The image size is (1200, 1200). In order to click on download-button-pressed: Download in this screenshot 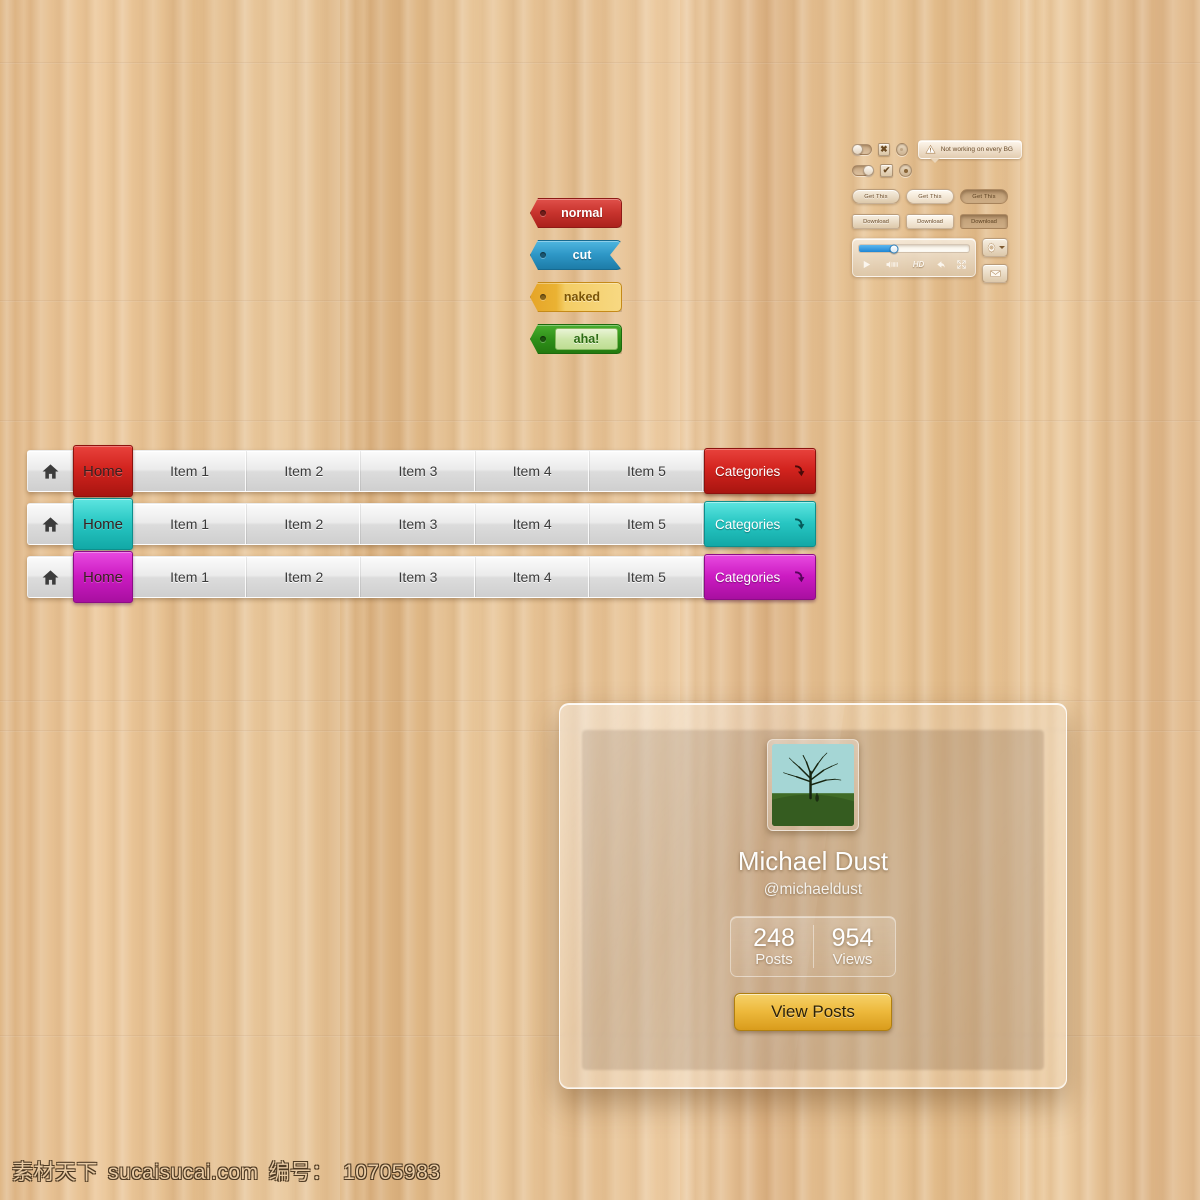, I will do `click(984, 221)`.